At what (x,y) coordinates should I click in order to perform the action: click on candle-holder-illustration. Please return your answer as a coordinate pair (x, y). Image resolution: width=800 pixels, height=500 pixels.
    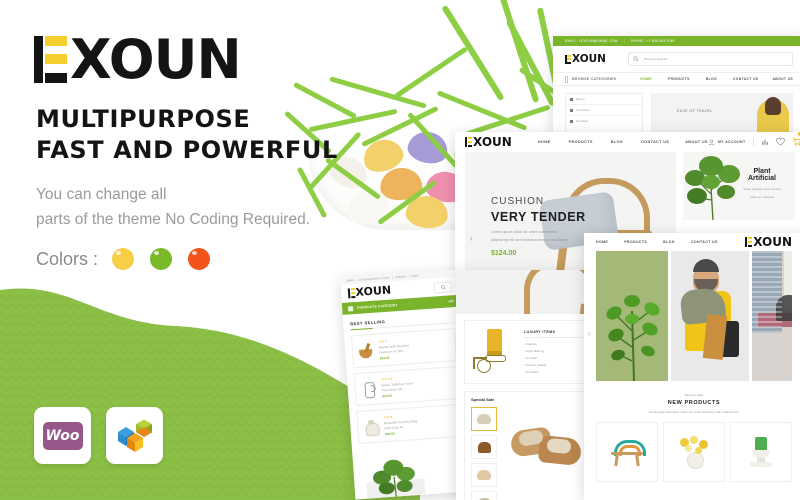
    Looking at the image, I should click on (494, 352).